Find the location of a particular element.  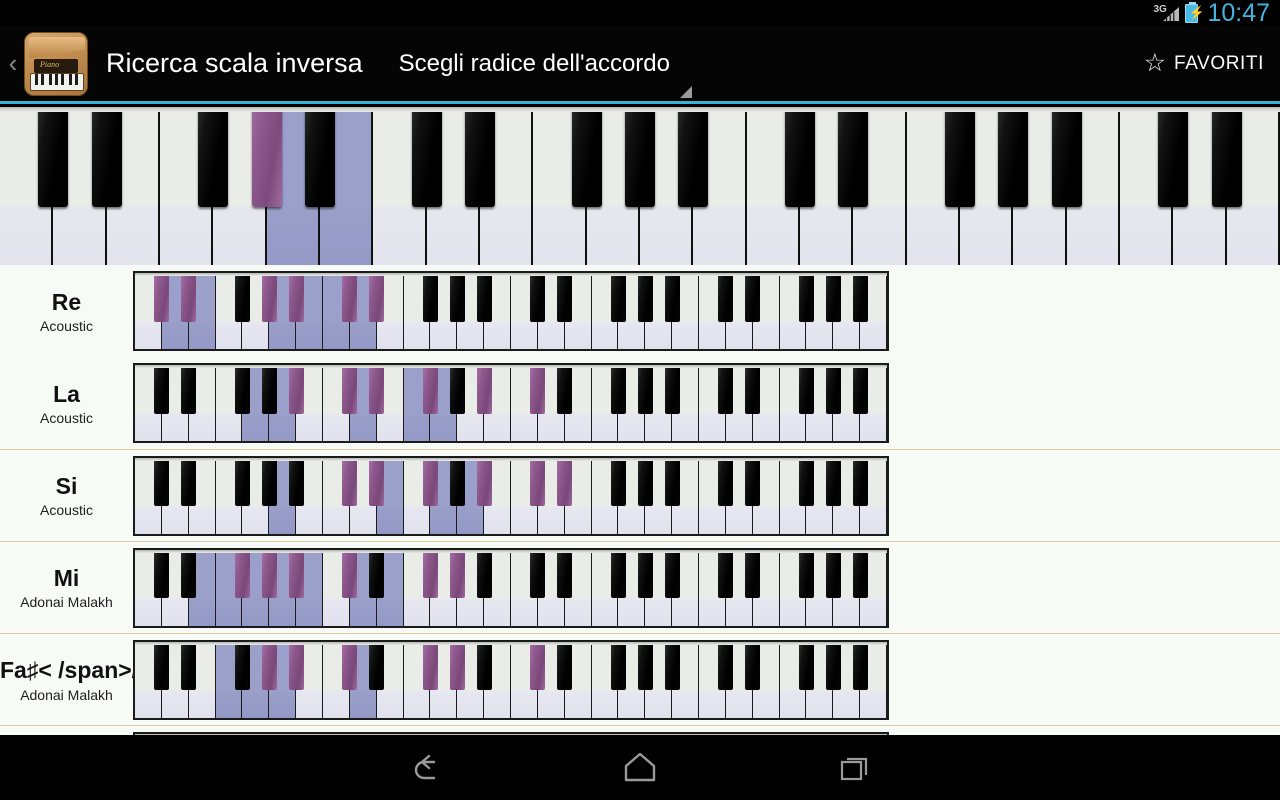

scale-row is located at coordinates (640, 730).